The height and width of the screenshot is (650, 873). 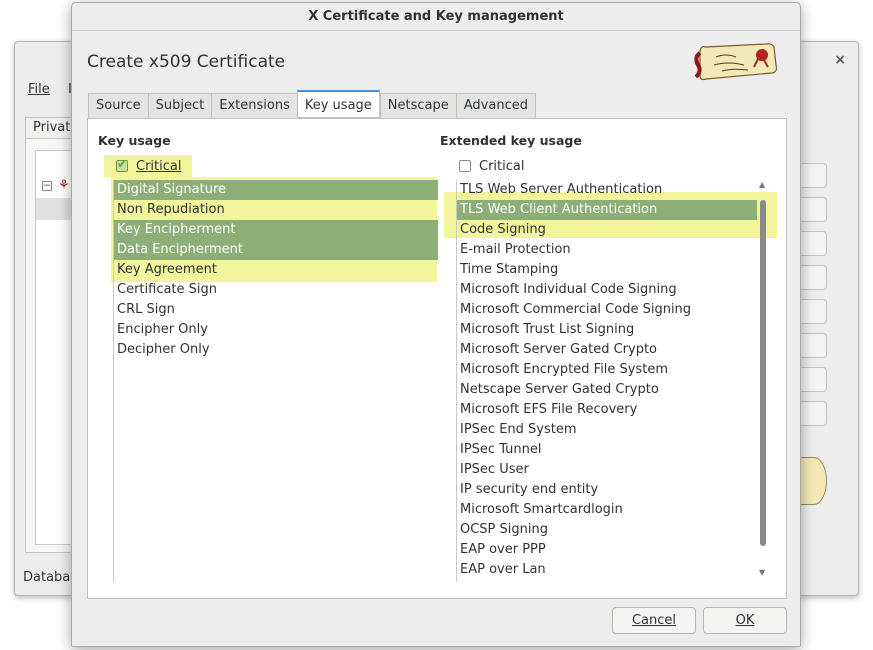 I want to click on status-bar-text: Databas, so click(x=50, y=577).